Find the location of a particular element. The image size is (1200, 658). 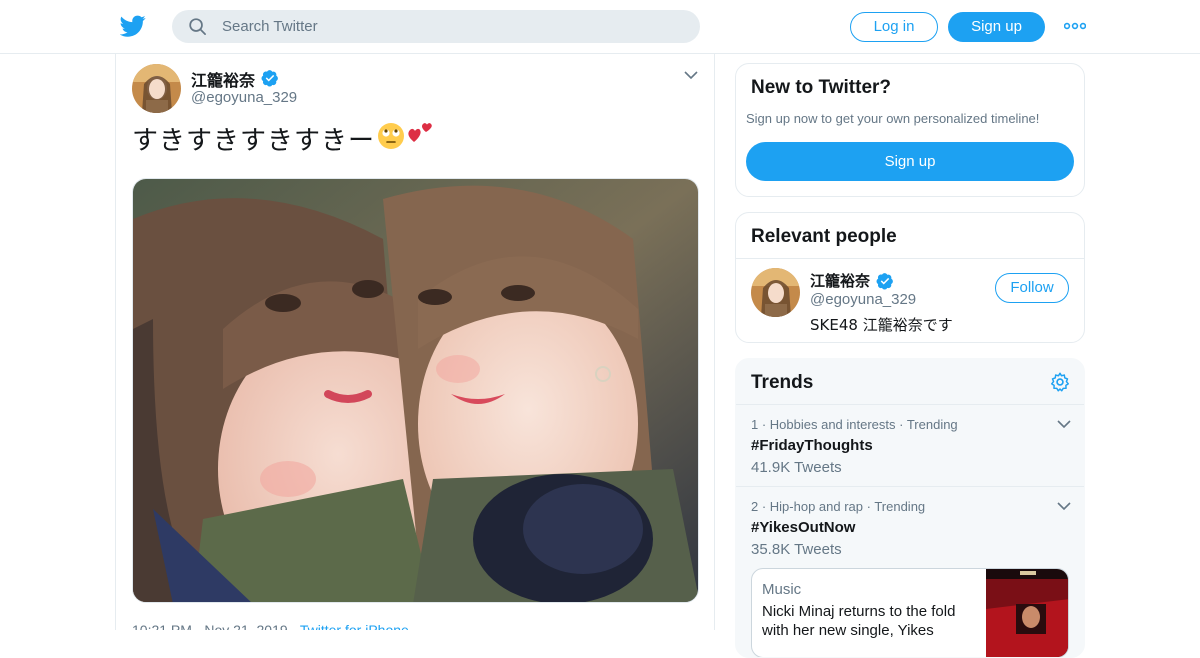

rolling-eyes-emoji-icon is located at coordinates (391, 136).